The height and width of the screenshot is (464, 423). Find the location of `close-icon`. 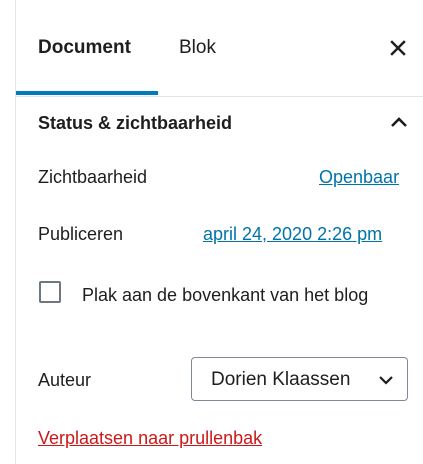

close-icon is located at coordinates (398, 48).